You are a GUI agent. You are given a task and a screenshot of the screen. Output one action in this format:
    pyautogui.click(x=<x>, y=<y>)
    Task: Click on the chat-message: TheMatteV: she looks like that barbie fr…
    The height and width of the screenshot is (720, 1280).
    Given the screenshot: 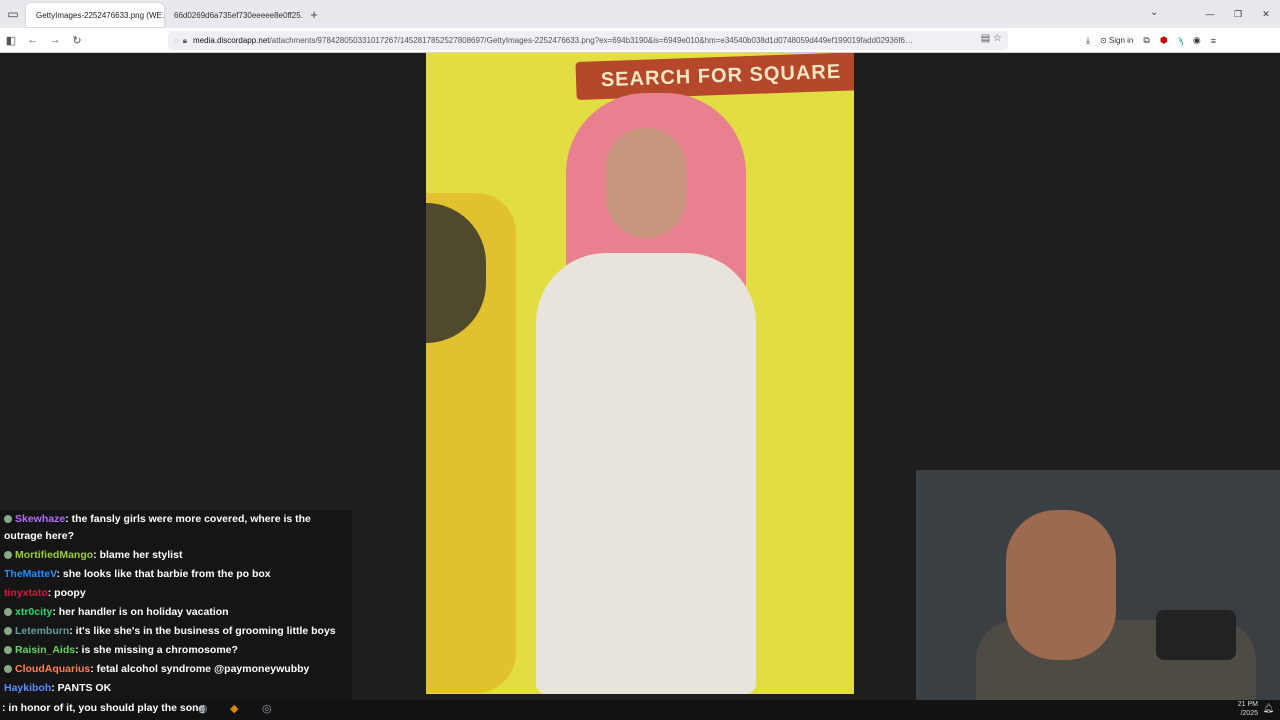 What is the action you would take?
    pyautogui.click(x=176, y=574)
    